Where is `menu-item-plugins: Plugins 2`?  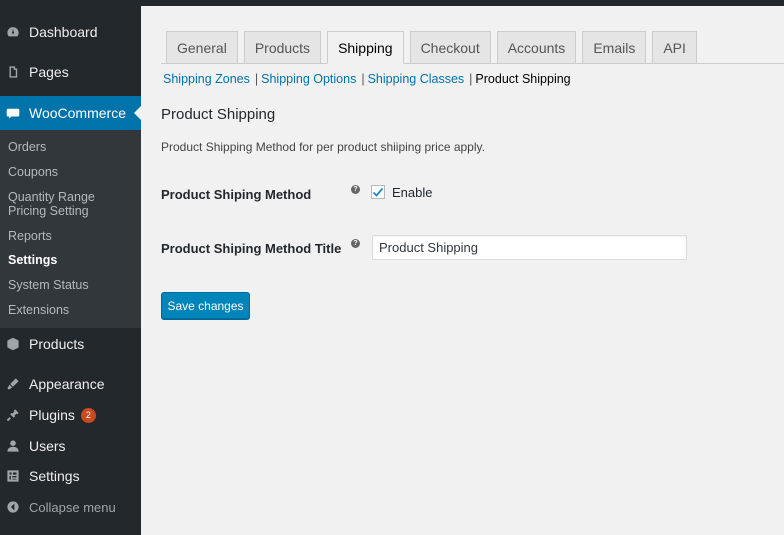
menu-item-plugins: Plugins 2 is located at coordinates (70, 415).